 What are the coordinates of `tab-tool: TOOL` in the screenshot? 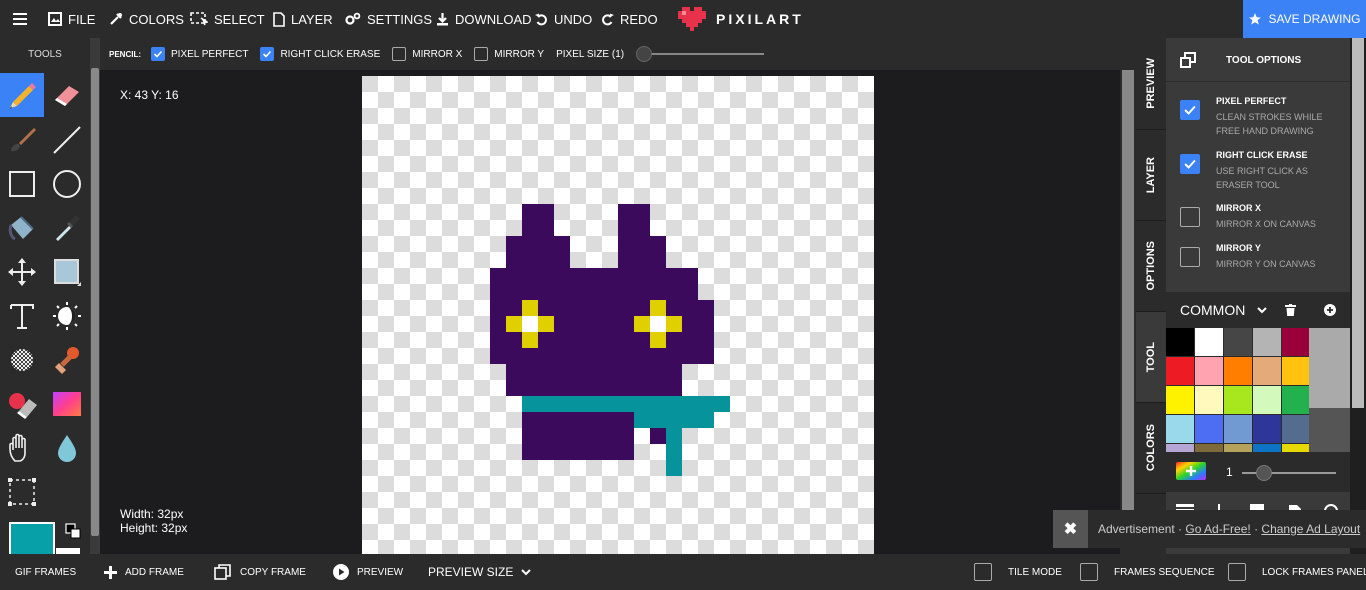 It's located at (1151, 357).